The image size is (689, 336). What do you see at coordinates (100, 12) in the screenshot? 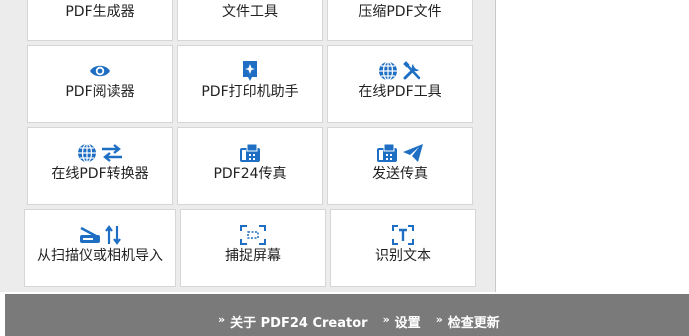
I see `tile-label: PDF生成器` at bounding box center [100, 12].